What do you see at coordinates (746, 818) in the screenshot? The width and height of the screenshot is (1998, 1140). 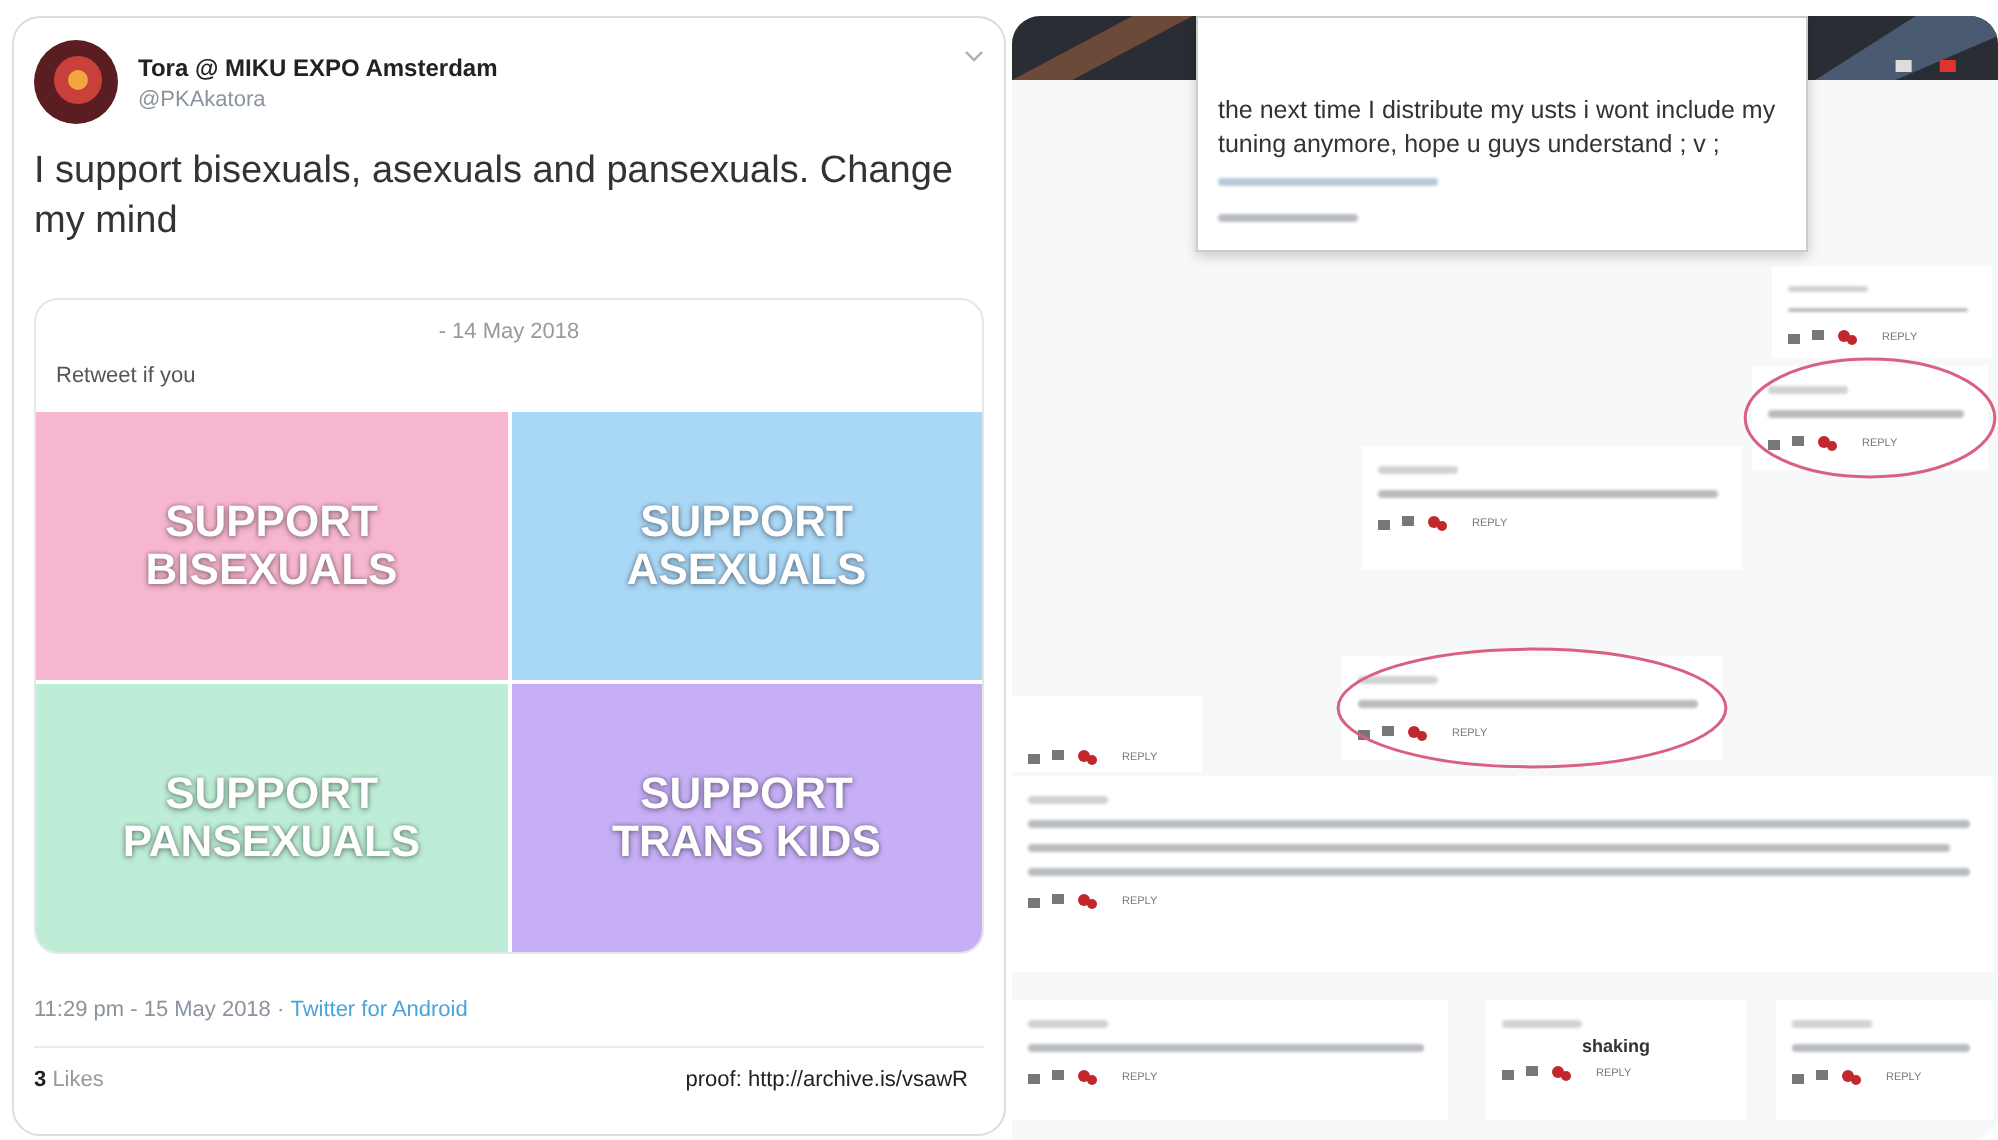 I see `tile-label: SUPPORT TRANS KIDS` at bounding box center [746, 818].